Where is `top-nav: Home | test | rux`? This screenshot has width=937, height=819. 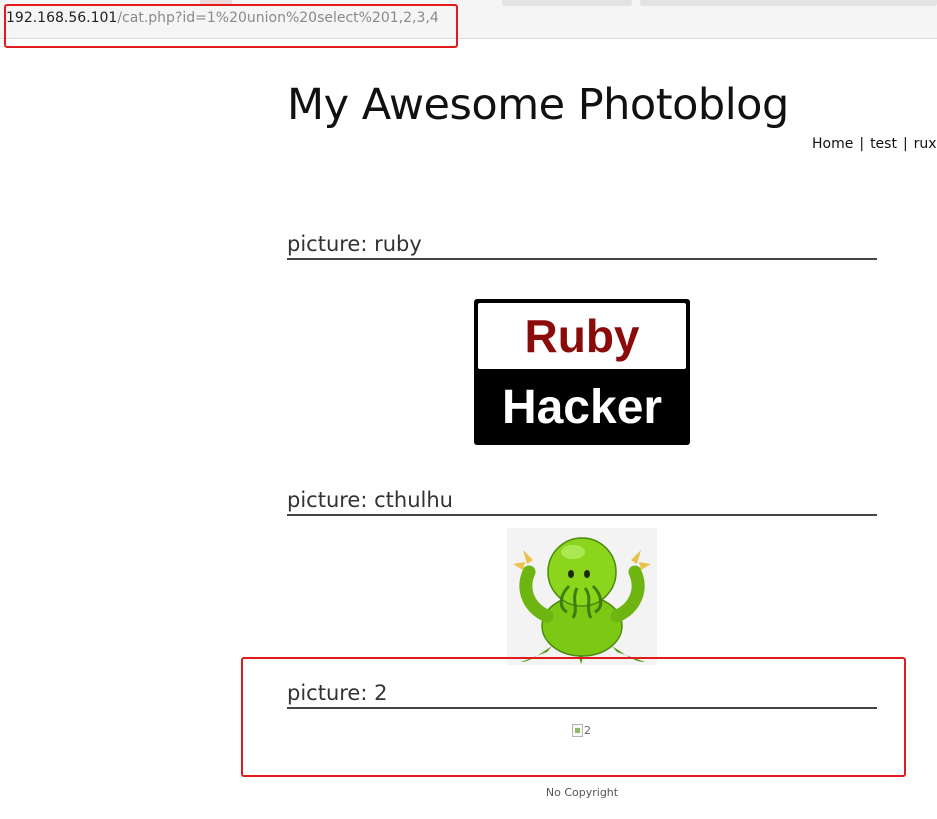 top-nav: Home | test | rux is located at coordinates (874, 144).